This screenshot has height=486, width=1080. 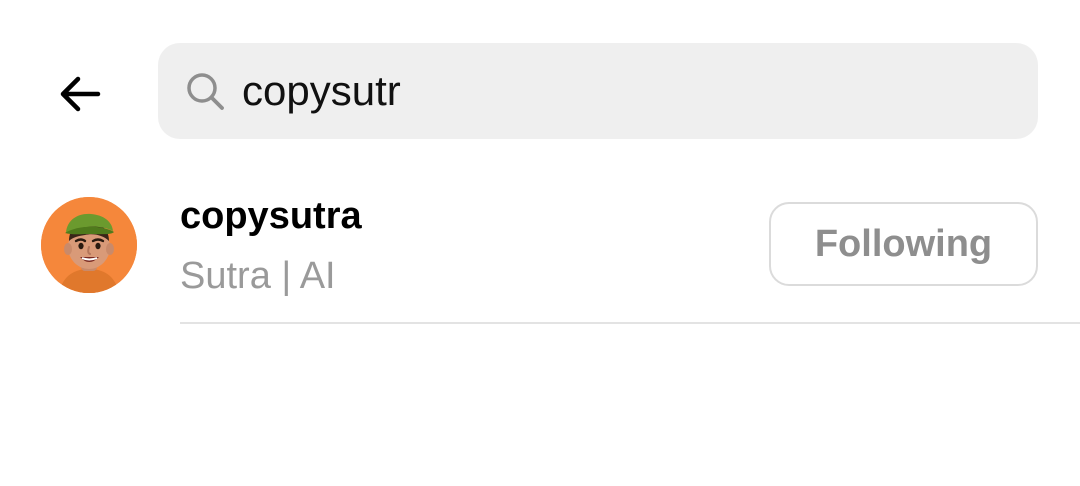 What do you see at coordinates (271, 216) in the screenshot?
I see `username: copysutra` at bounding box center [271, 216].